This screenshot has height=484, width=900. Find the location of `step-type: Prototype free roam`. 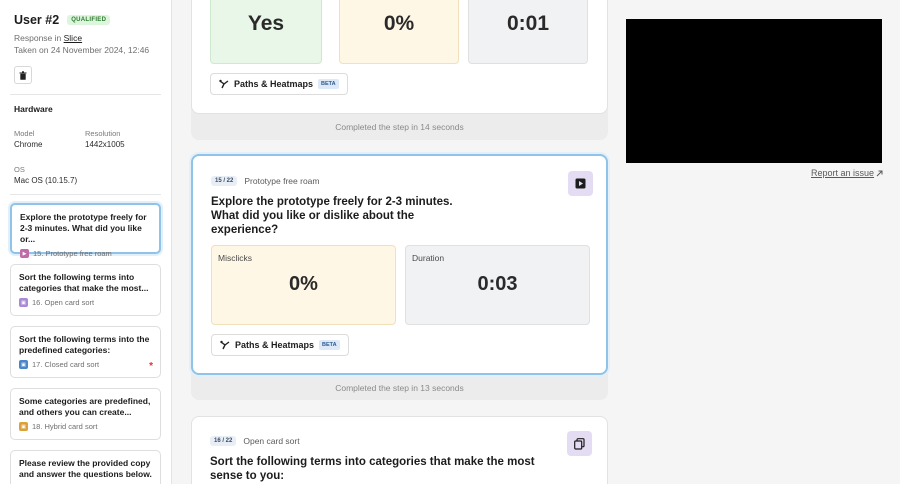

step-type: Prototype free roam is located at coordinates (282, 181).